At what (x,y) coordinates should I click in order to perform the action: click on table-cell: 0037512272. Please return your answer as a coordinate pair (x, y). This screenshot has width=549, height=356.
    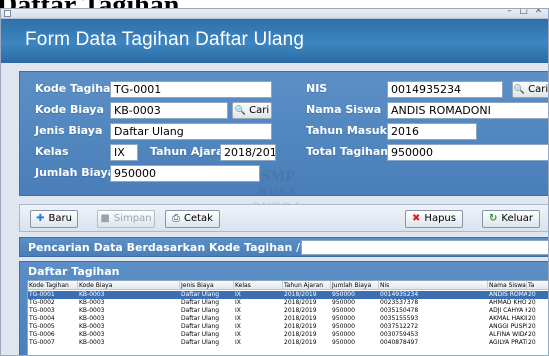
    Looking at the image, I should click on (399, 326).